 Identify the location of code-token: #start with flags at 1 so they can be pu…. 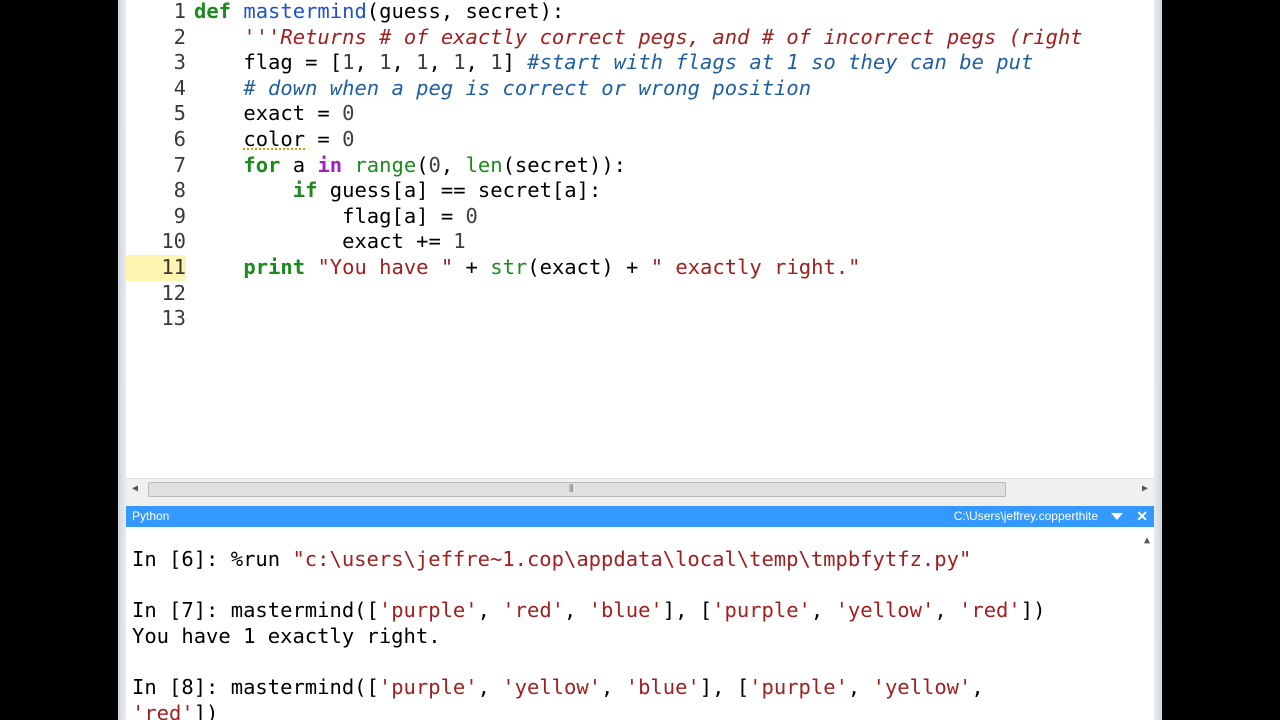
(780, 62).